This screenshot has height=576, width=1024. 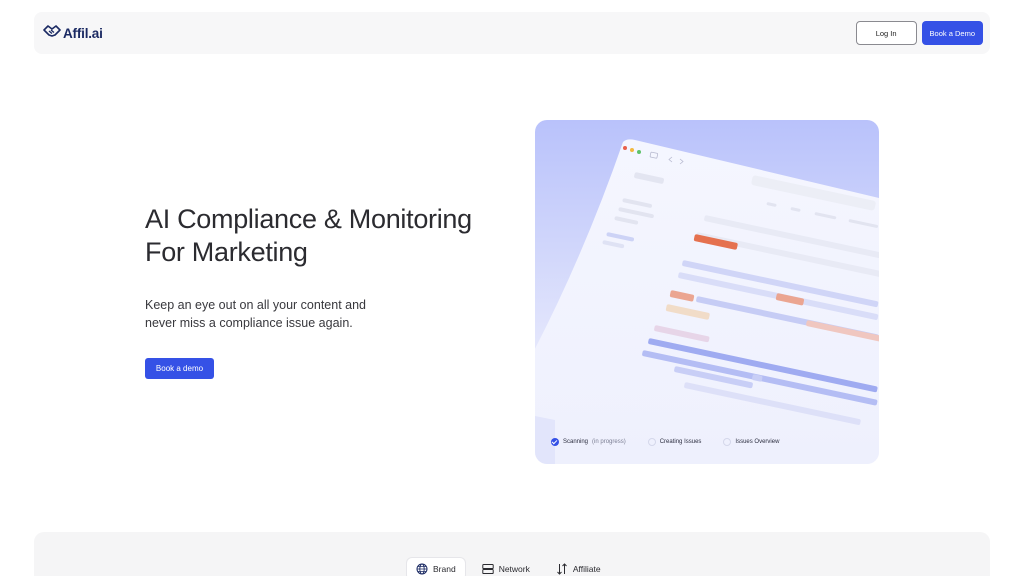 I want to click on step-creating-issues: Creating Issues, so click(x=674, y=442).